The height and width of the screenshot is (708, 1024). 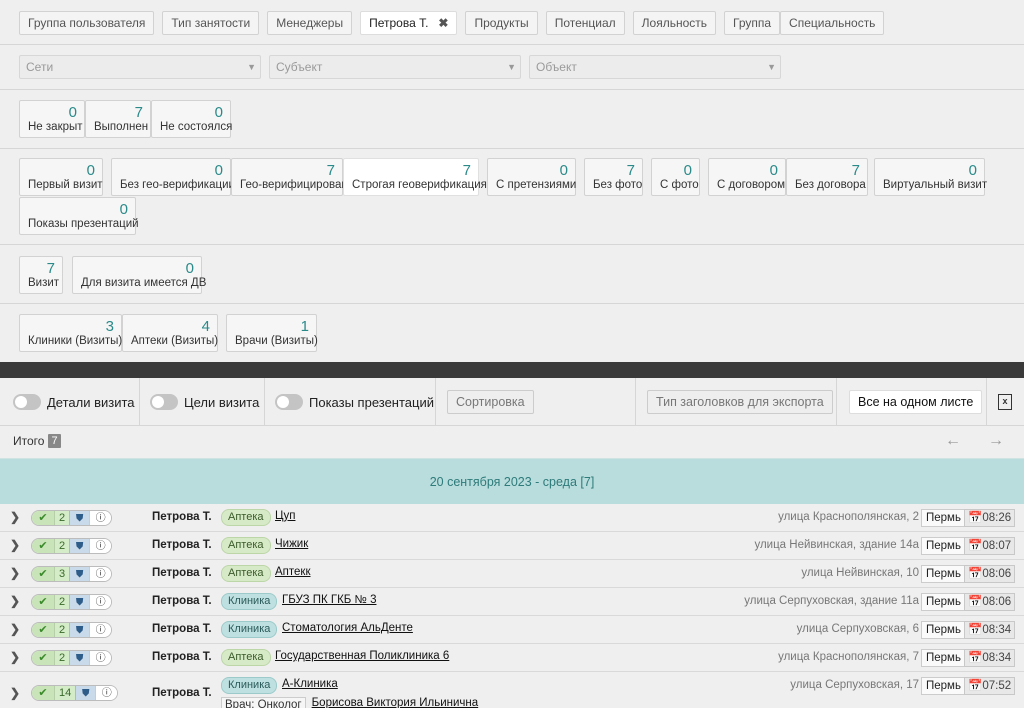 What do you see at coordinates (747, 177) in the screenshot?
I see `card-with-contract: 0С договором` at bounding box center [747, 177].